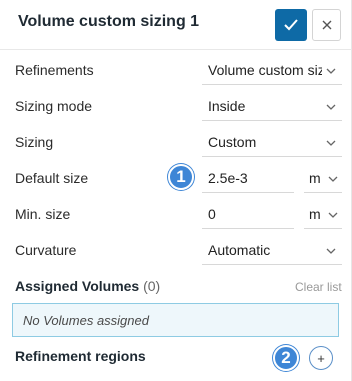 This screenshot has height=381, width=352. What do you see at coordinates (176, 251) in the screenshot?
I see `curvature-row: Curvature Automatic` at bounding box center [176, 251].